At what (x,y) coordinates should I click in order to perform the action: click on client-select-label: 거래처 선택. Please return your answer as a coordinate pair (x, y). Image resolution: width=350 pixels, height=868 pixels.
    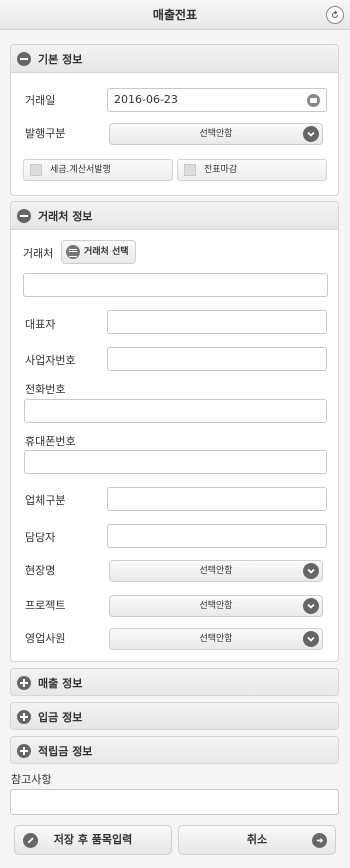
    Looking at the image, I should click on (106, 252).